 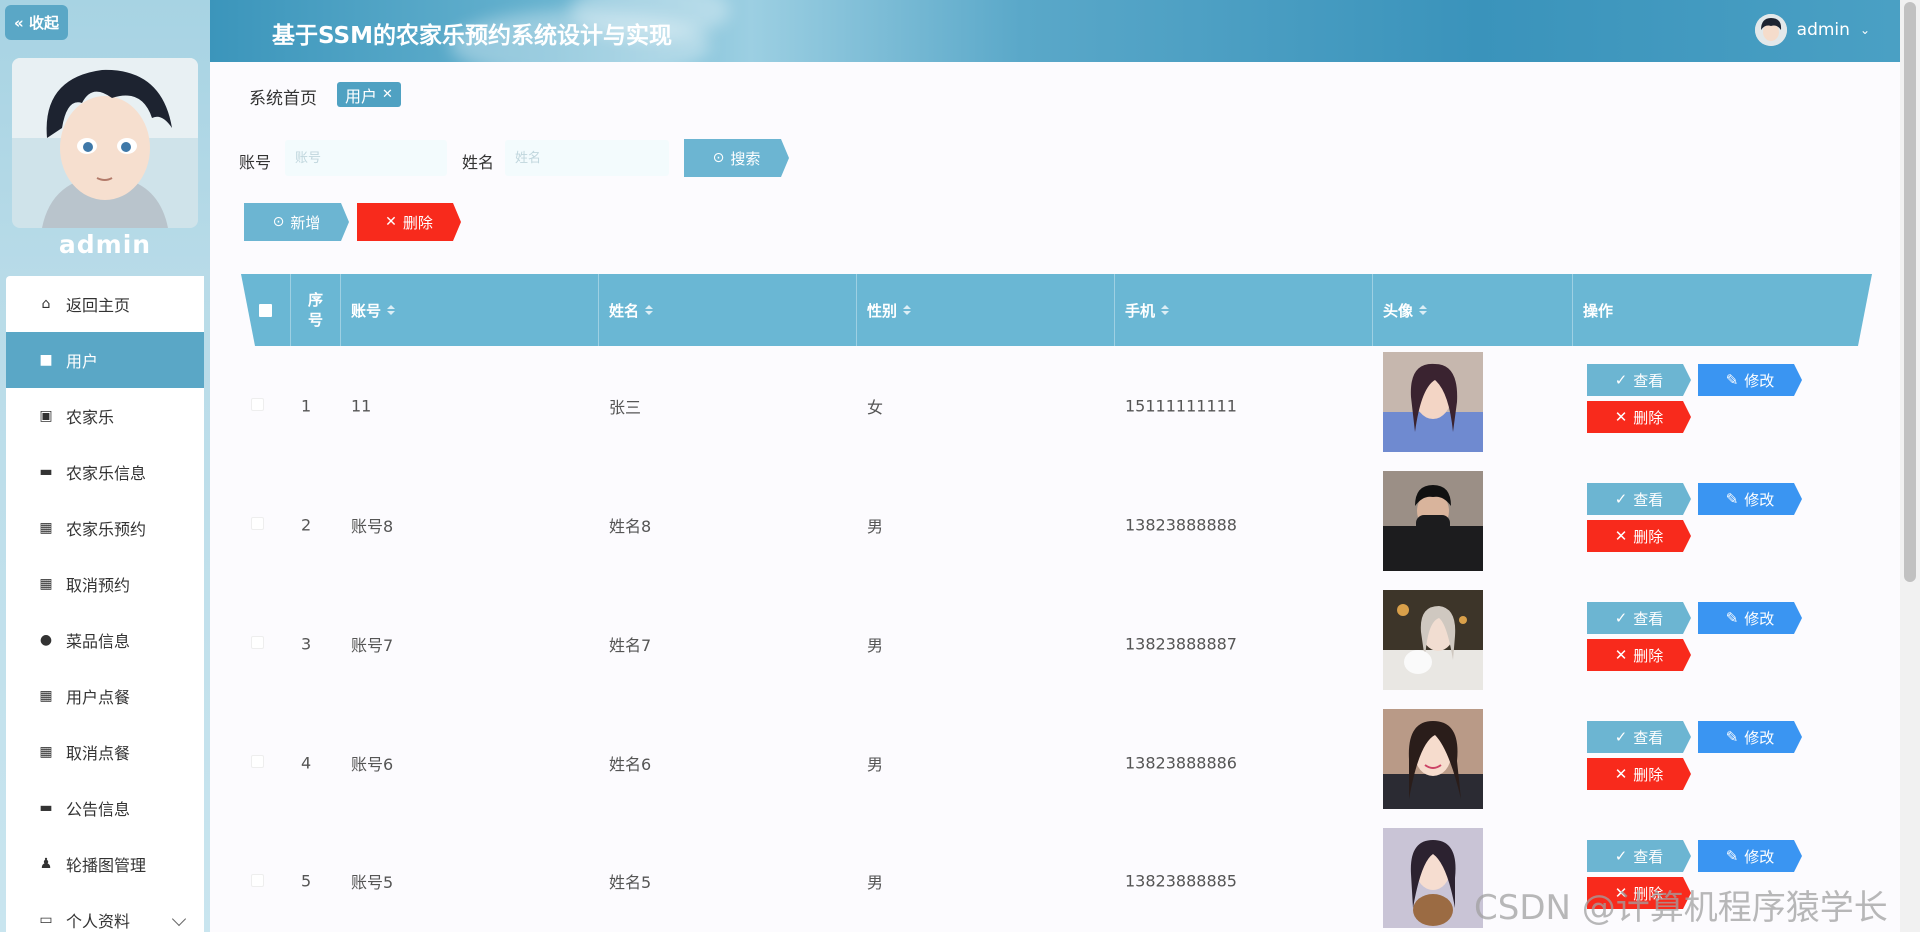 I want to click on sidebar-username: admin, so click(x=105, y=244).